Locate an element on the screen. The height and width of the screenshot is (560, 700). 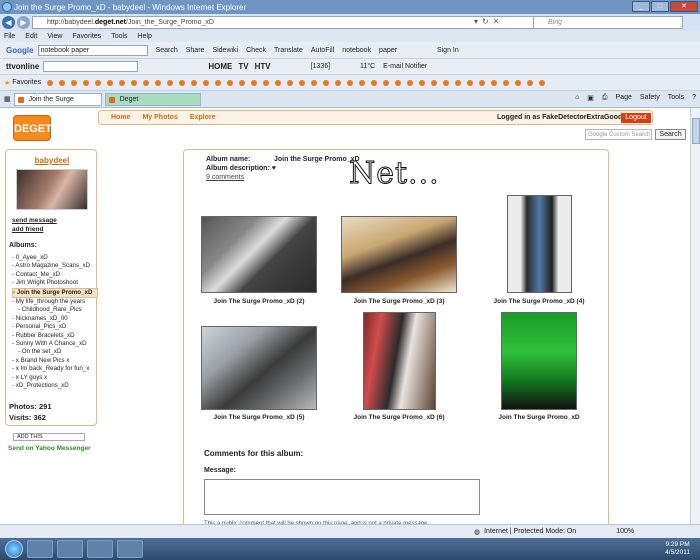
photo-title: Join The Surge Promo_xD (5) is located at coordinates (259, 417).